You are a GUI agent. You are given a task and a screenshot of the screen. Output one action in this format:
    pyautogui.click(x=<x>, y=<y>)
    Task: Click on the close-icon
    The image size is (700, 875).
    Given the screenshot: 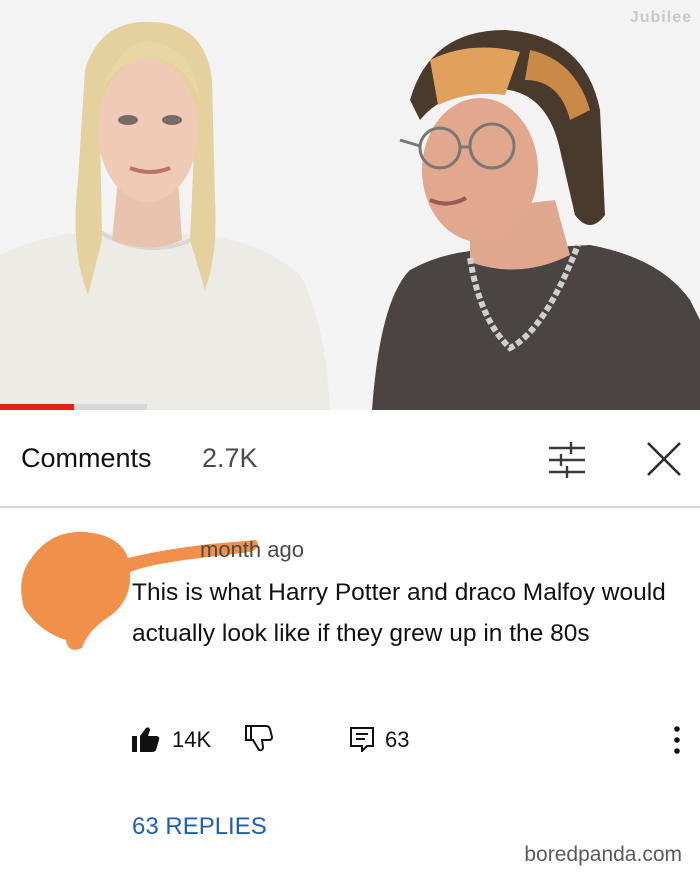 What is the action you would take?
    pyautogui.click(x=664, y=459)
    